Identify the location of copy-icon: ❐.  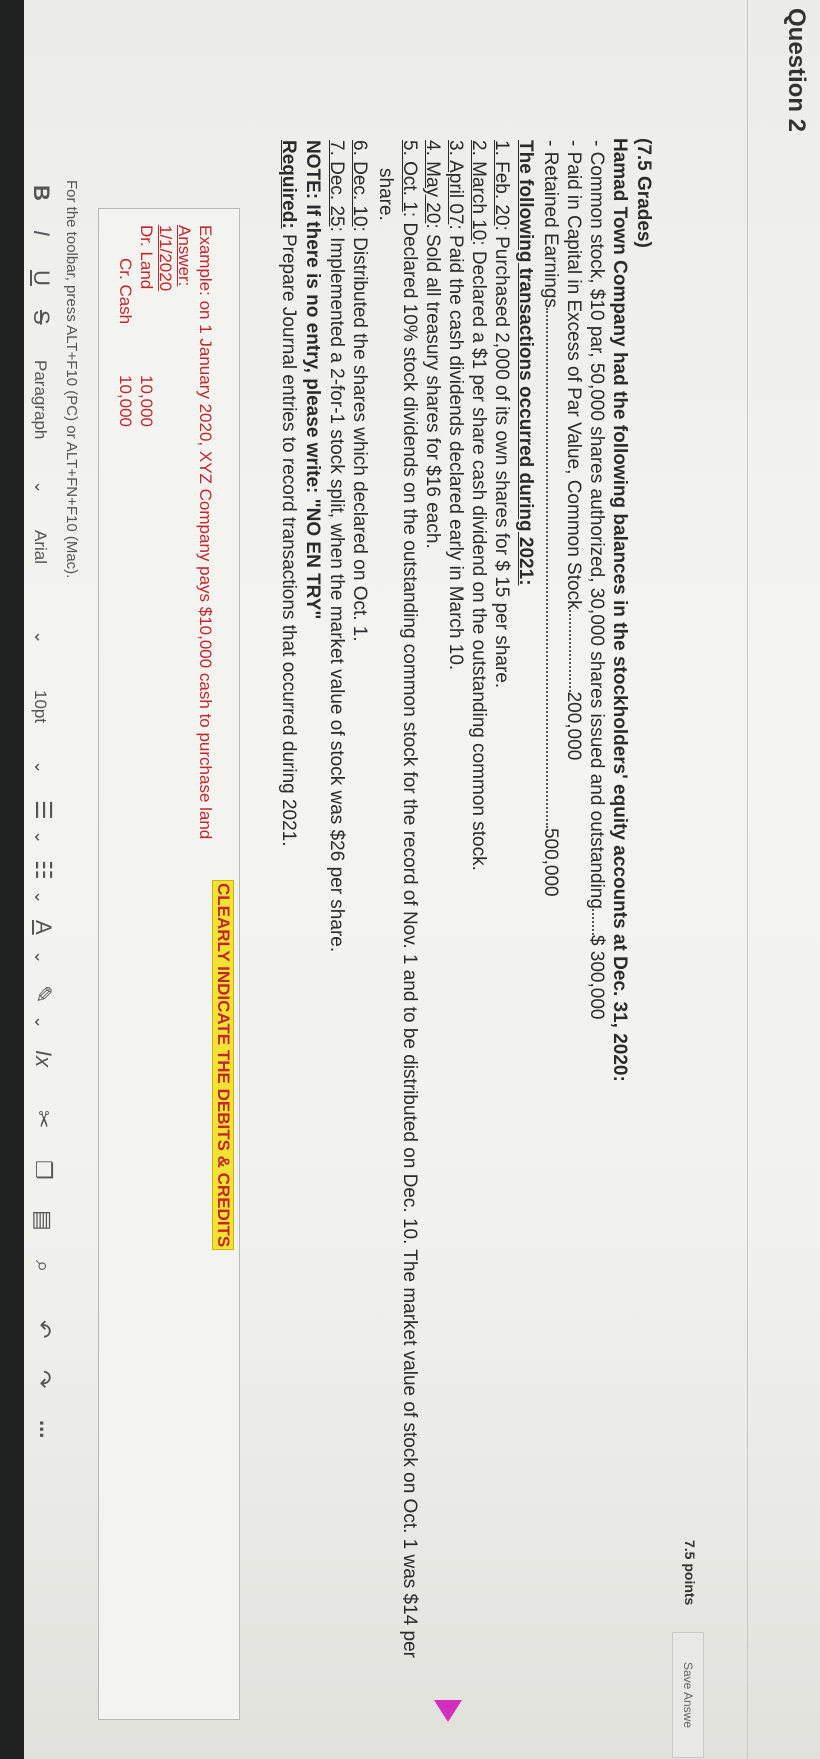
(43, 1170).